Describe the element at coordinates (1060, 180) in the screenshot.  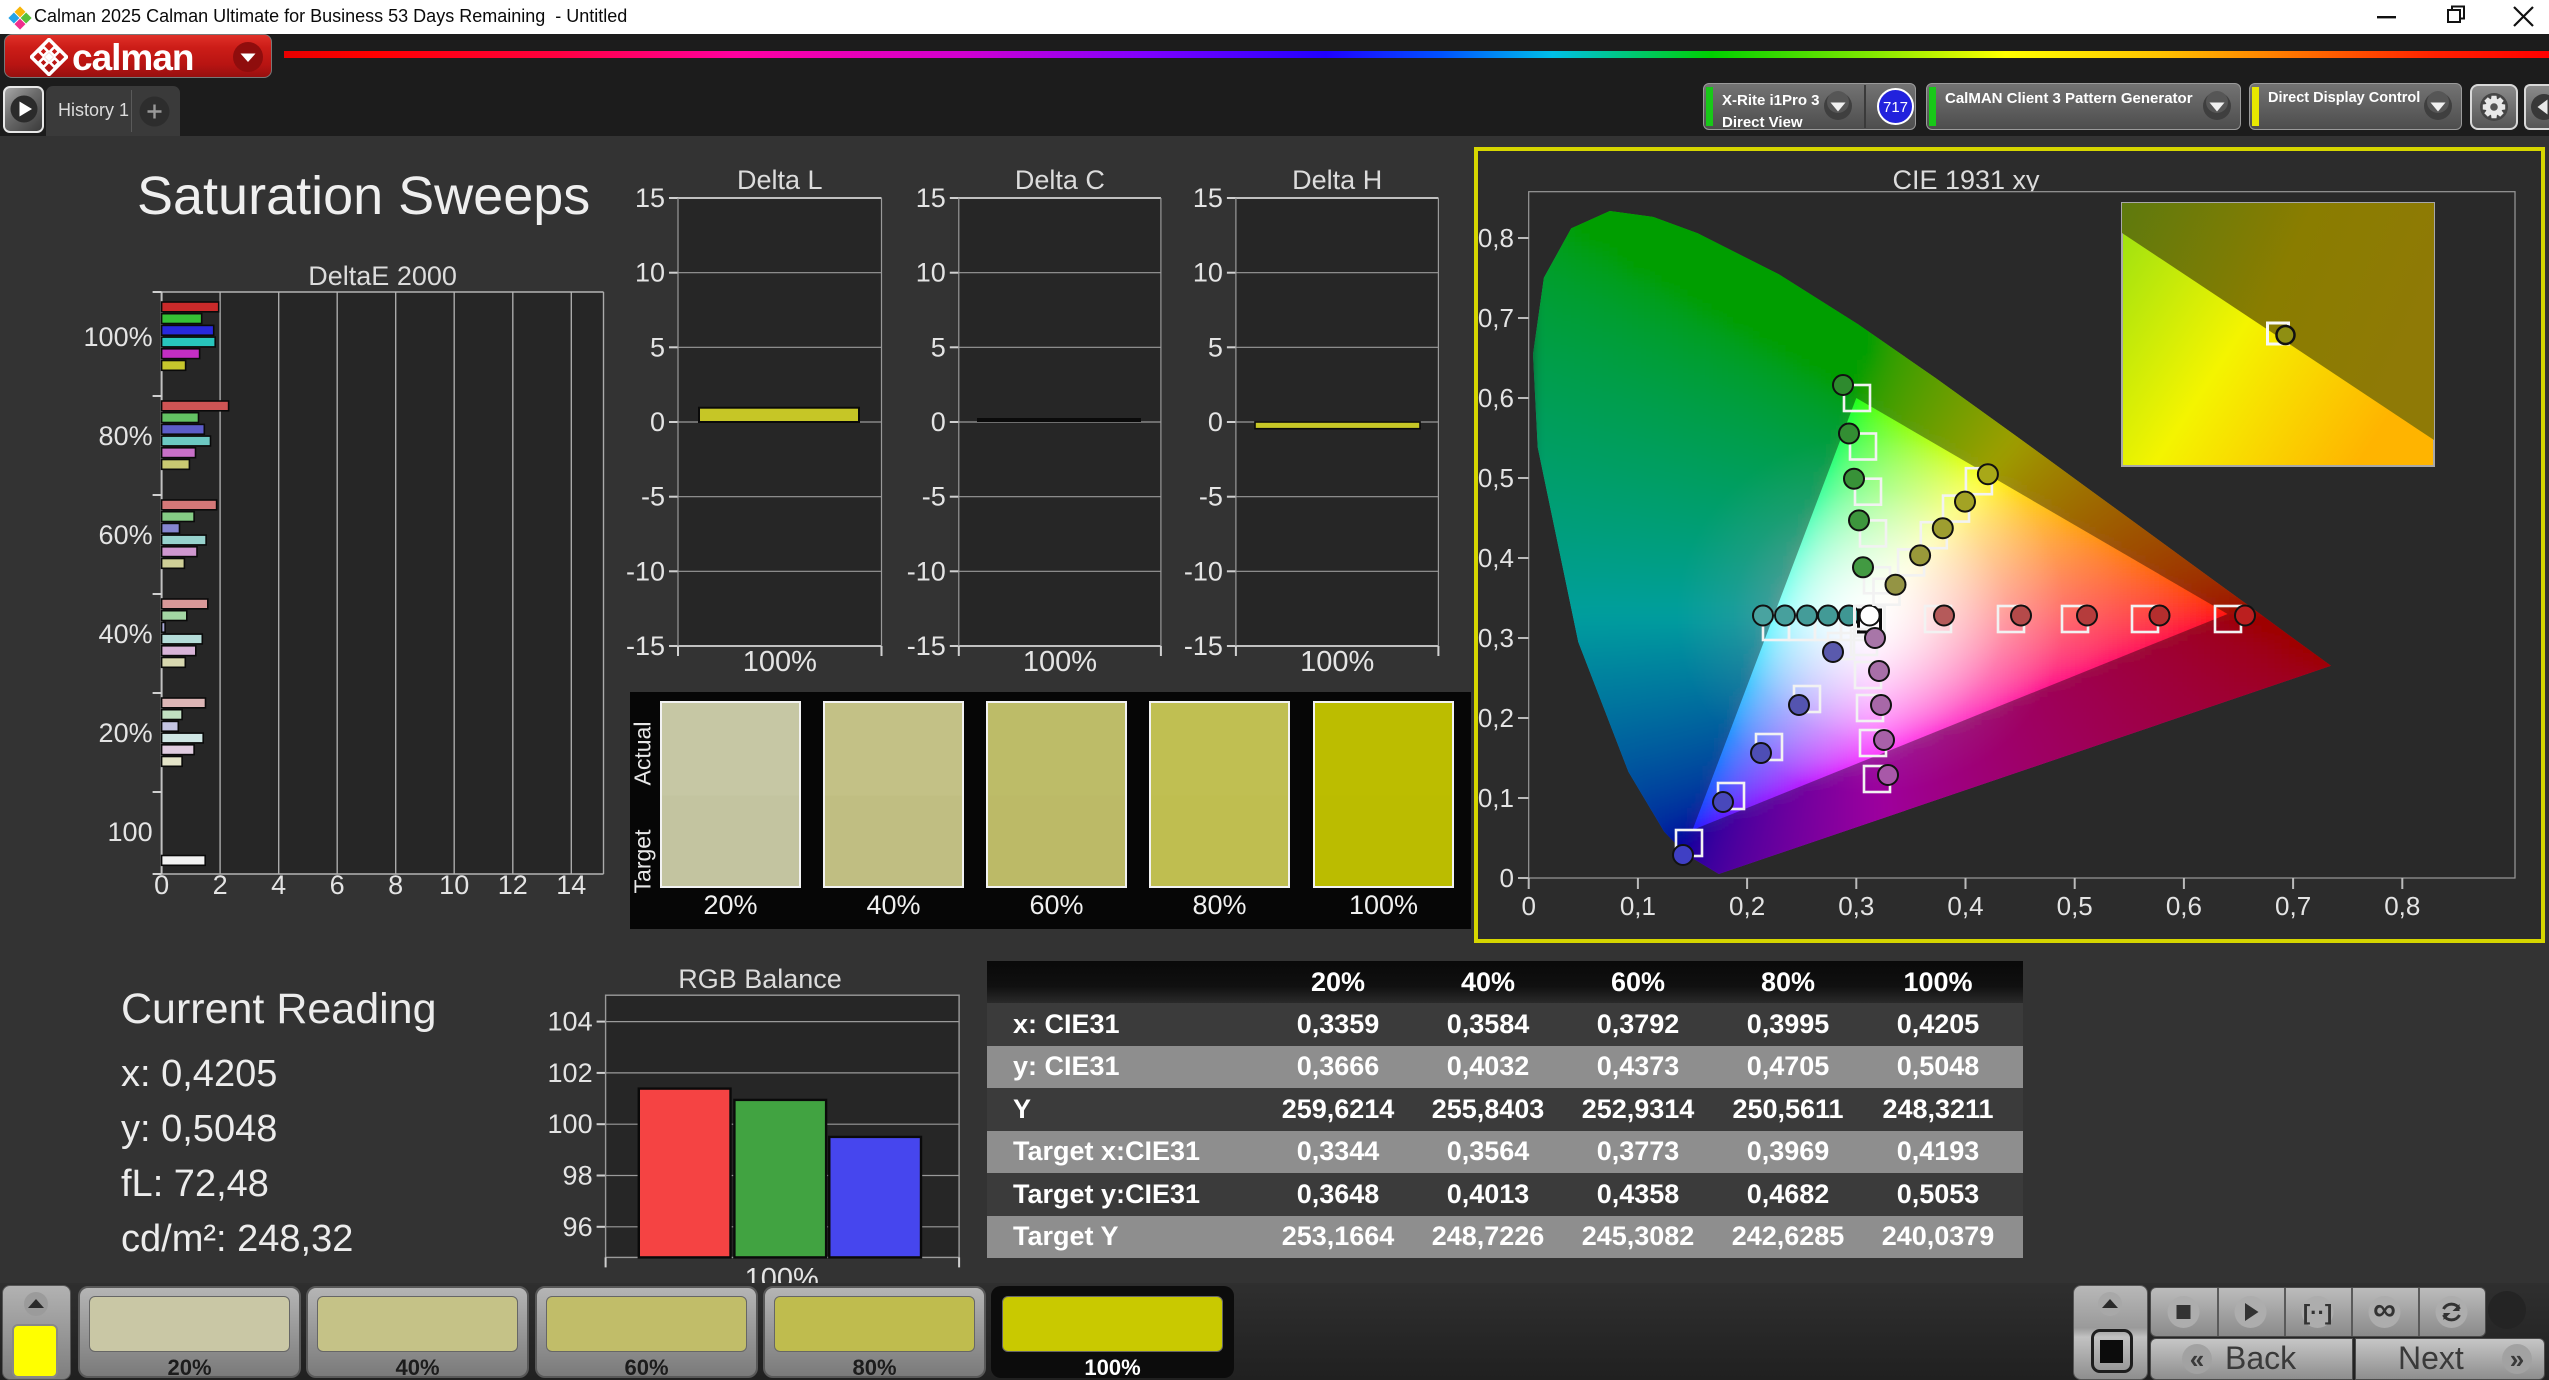
I see `svg-text: Delta C` at that location.